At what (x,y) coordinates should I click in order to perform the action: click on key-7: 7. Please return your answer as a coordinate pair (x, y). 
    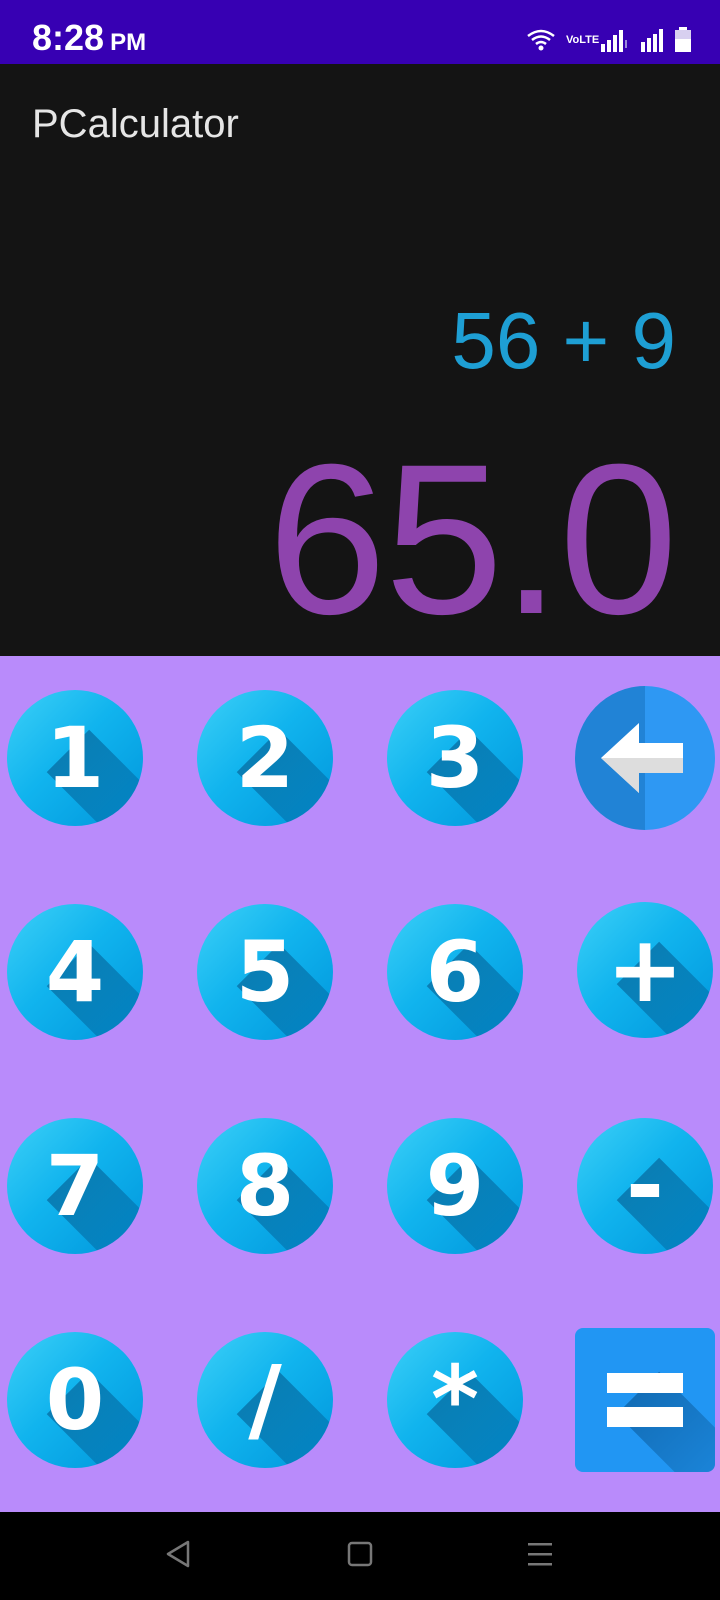
    Looking at the image, I should click on (75, 1186).